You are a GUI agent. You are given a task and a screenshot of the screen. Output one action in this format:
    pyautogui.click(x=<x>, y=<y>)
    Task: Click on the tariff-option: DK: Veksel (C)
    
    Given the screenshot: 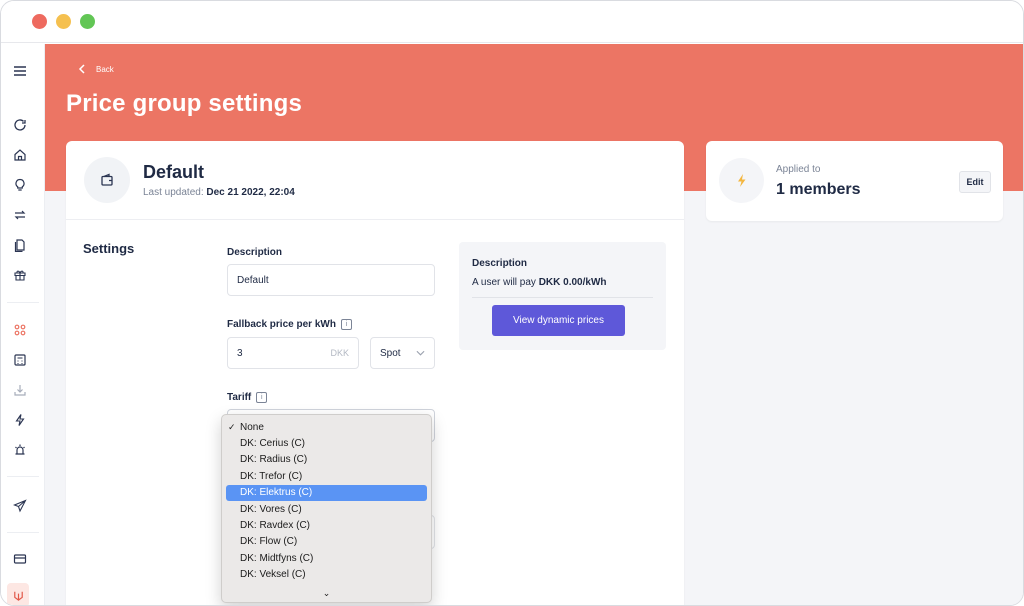 What is the action you would take?
    pyautogui.click(x=326, y=575)
    